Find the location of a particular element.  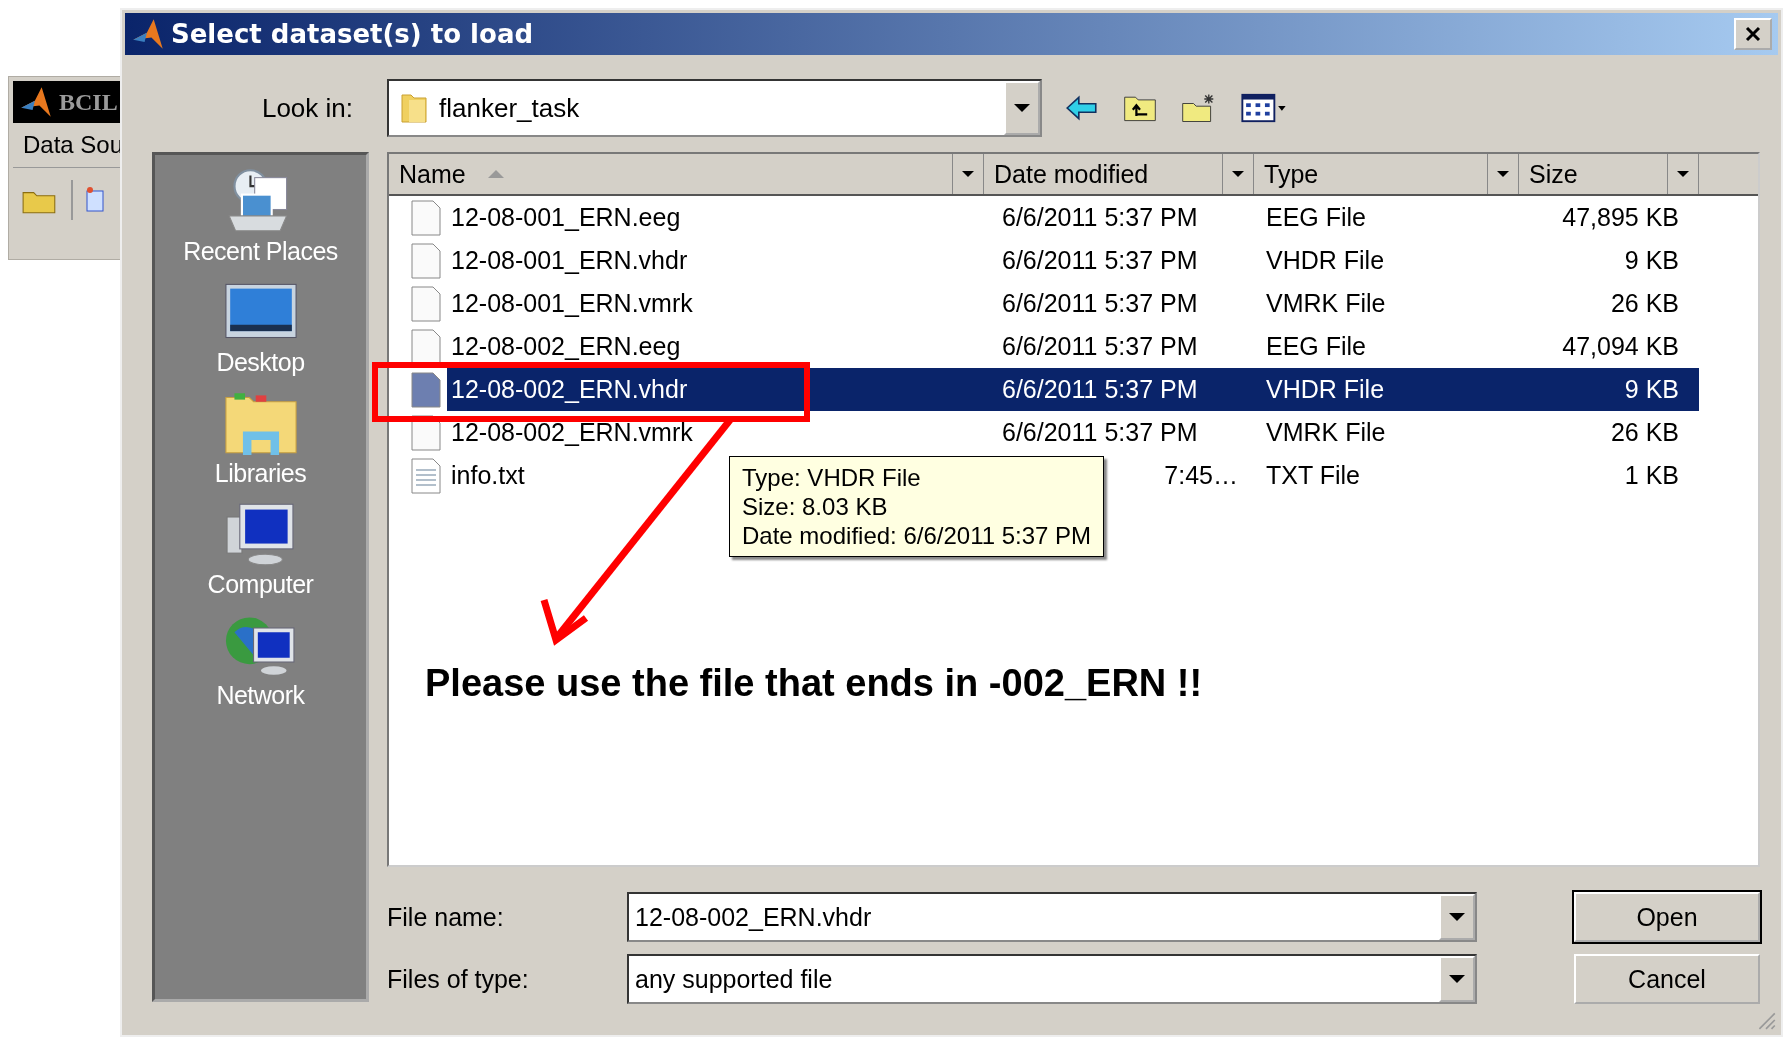

cancel-button: Cancel is located at coordinates (1667, 979).